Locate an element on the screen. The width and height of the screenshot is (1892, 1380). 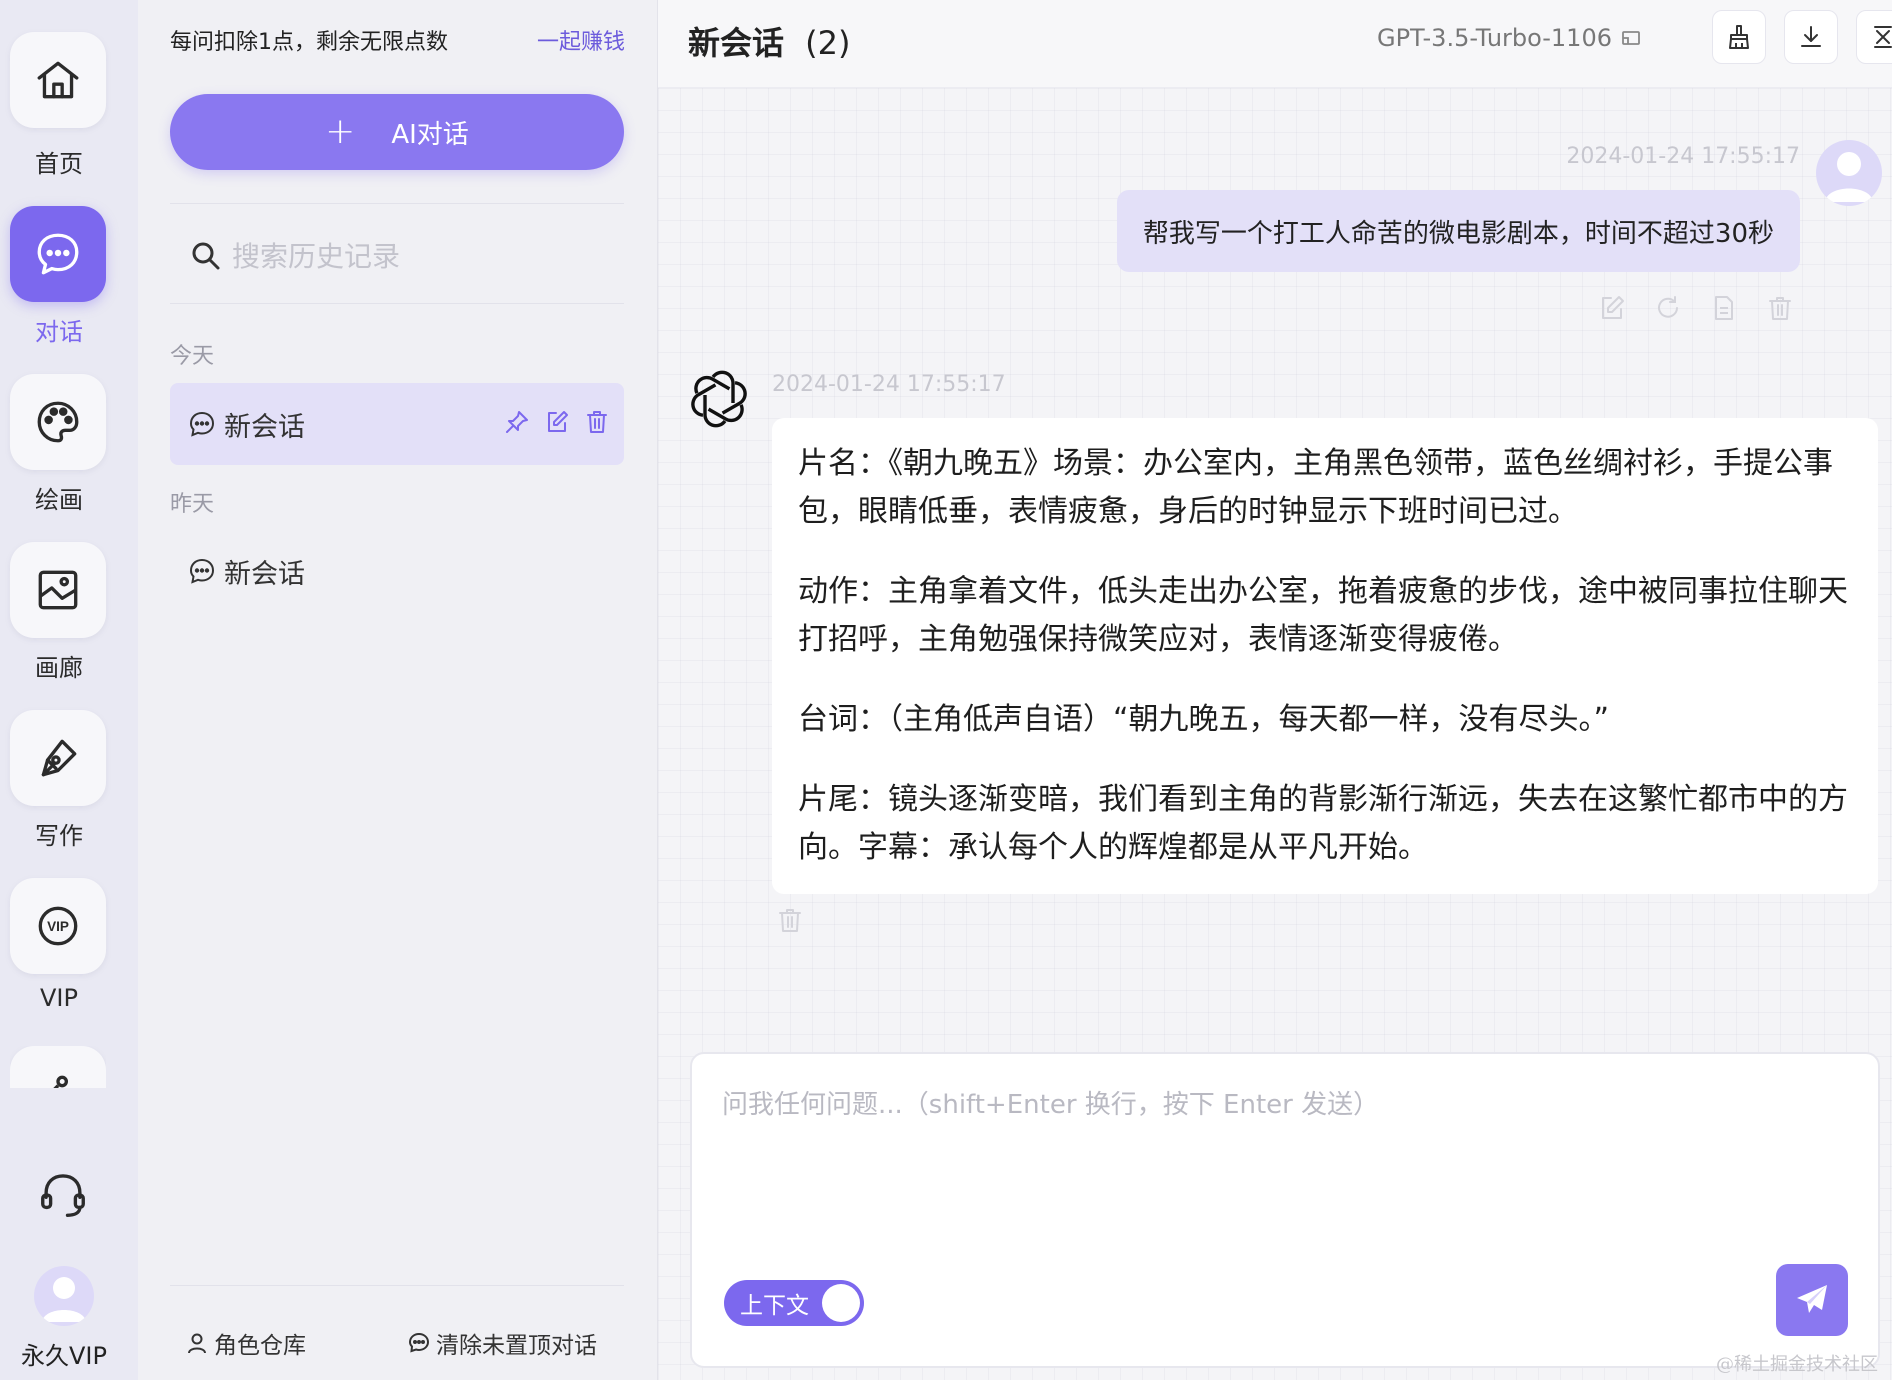
palette-icon is located at coordinates (58, 422).